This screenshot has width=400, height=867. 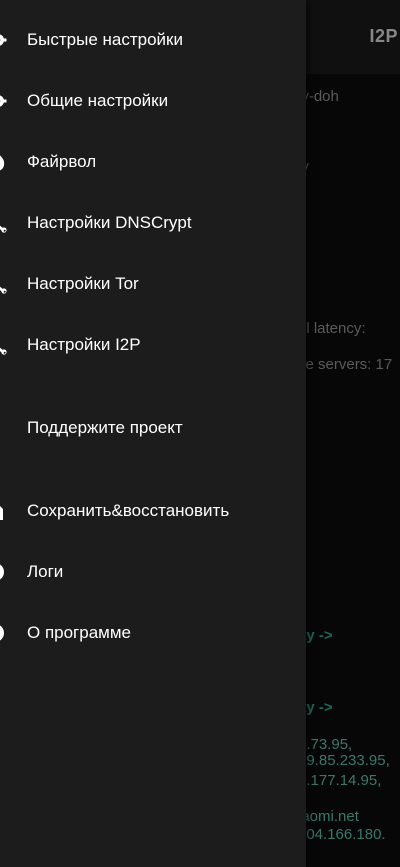 What do you see at coordinates (98, 100) in the screenshot?
I see `nav-item-label: Общие настройки` at bounding box center [98, 100].